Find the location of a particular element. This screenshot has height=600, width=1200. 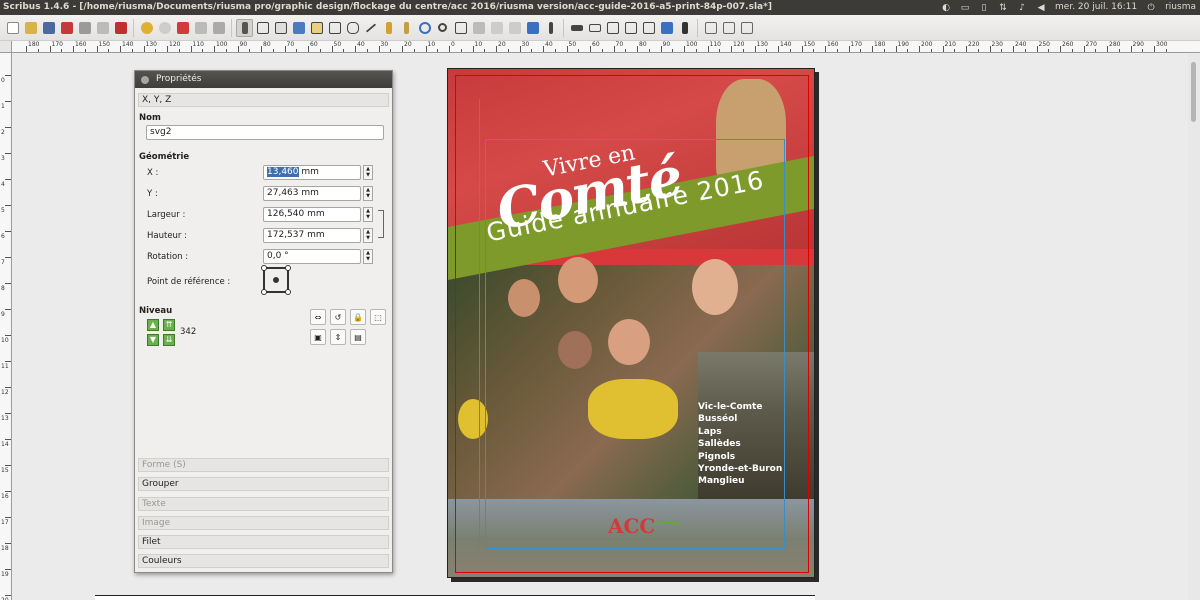

x-spinner: ▲ ▼ is located at coordinates (368, 172).